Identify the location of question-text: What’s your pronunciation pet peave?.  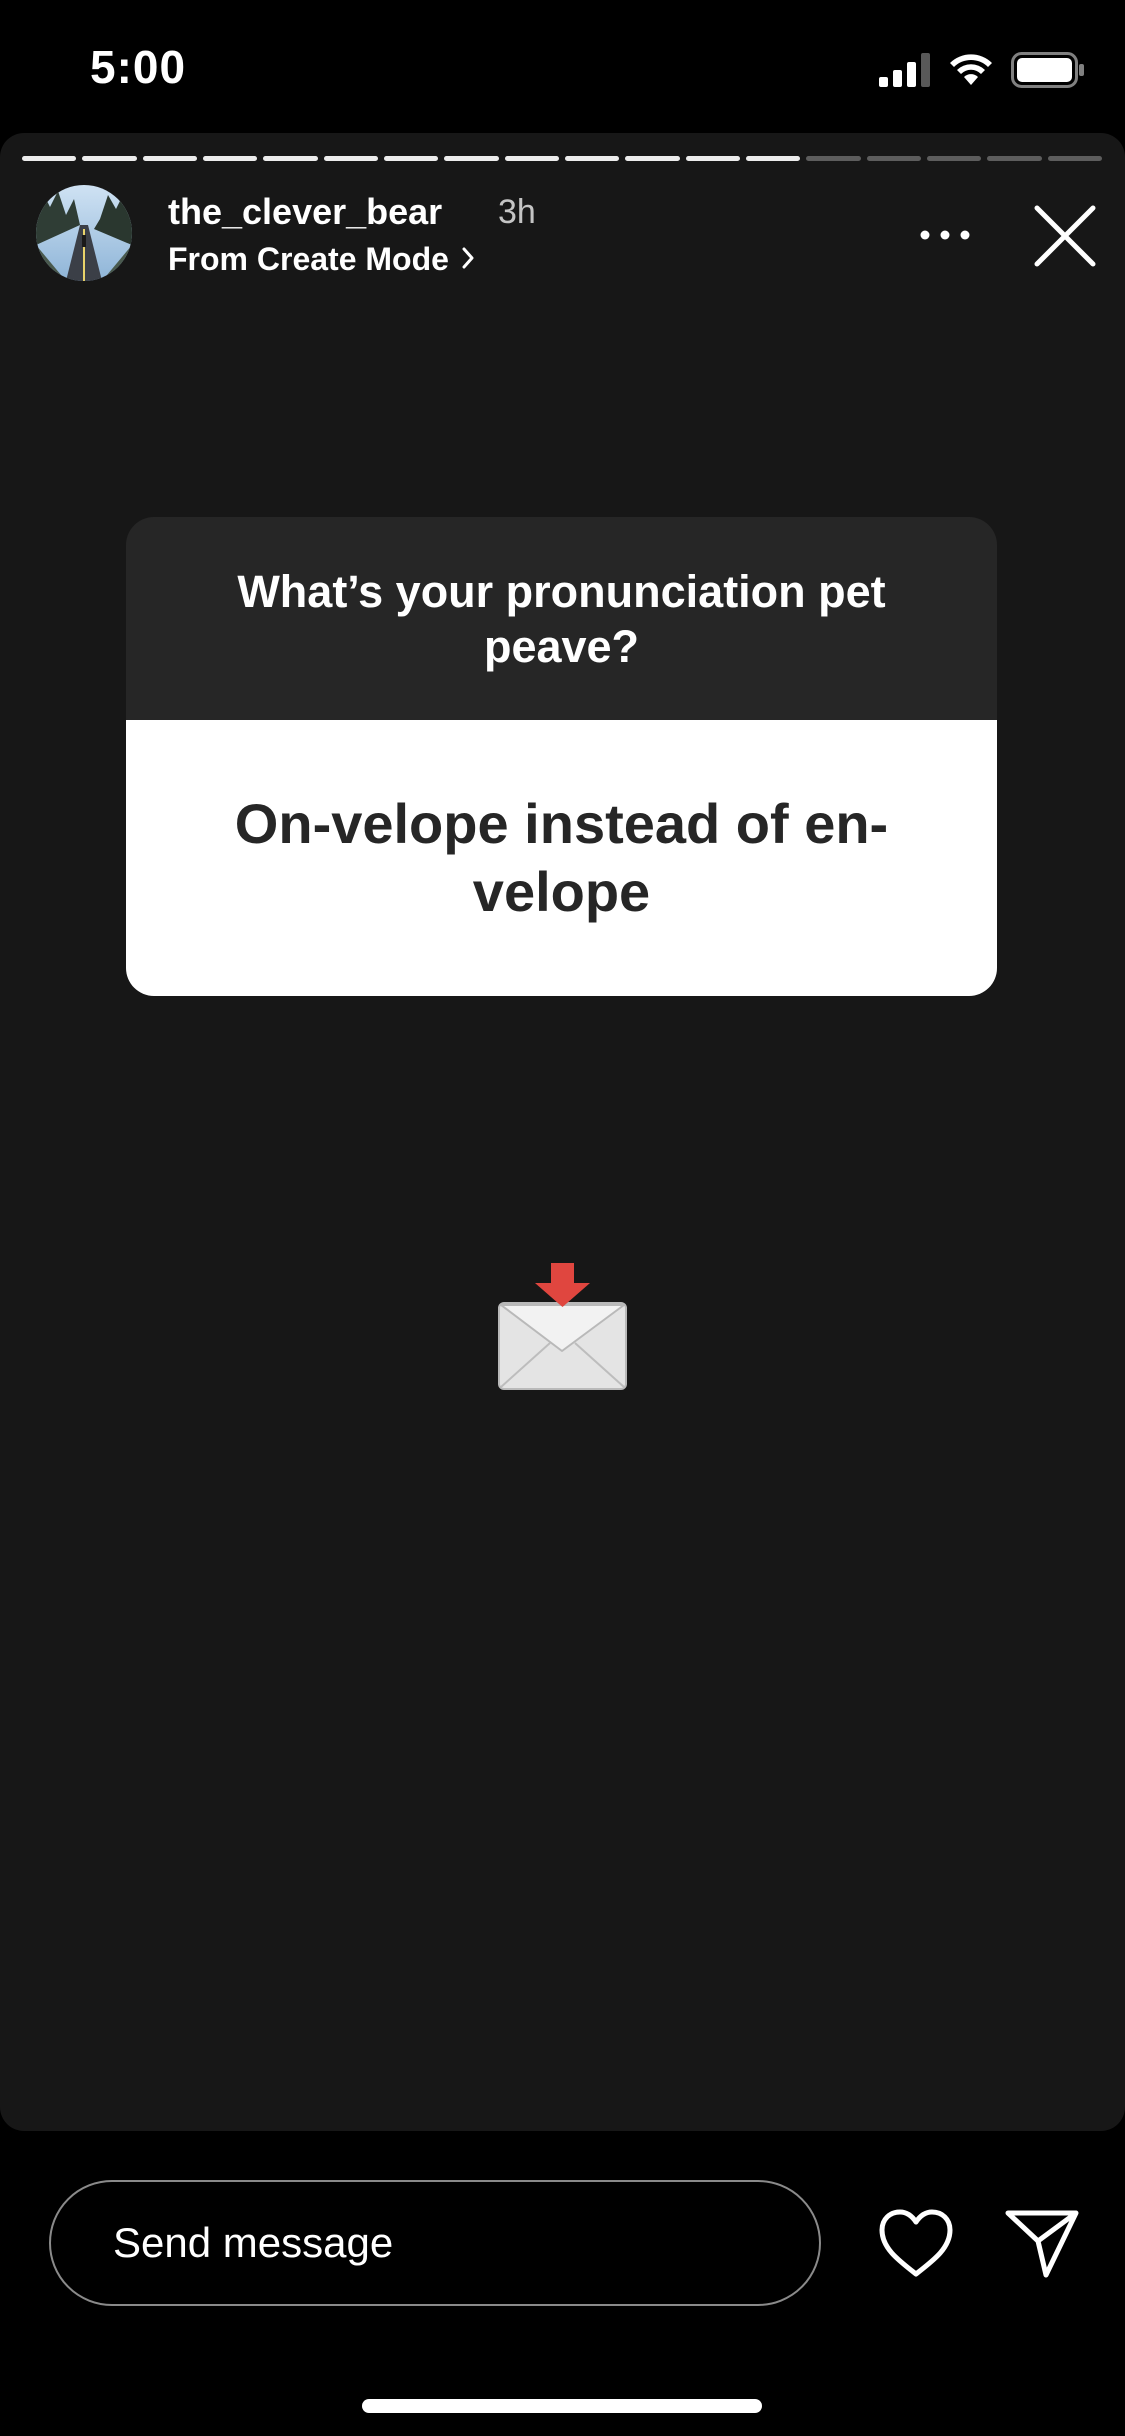
(561, 618).